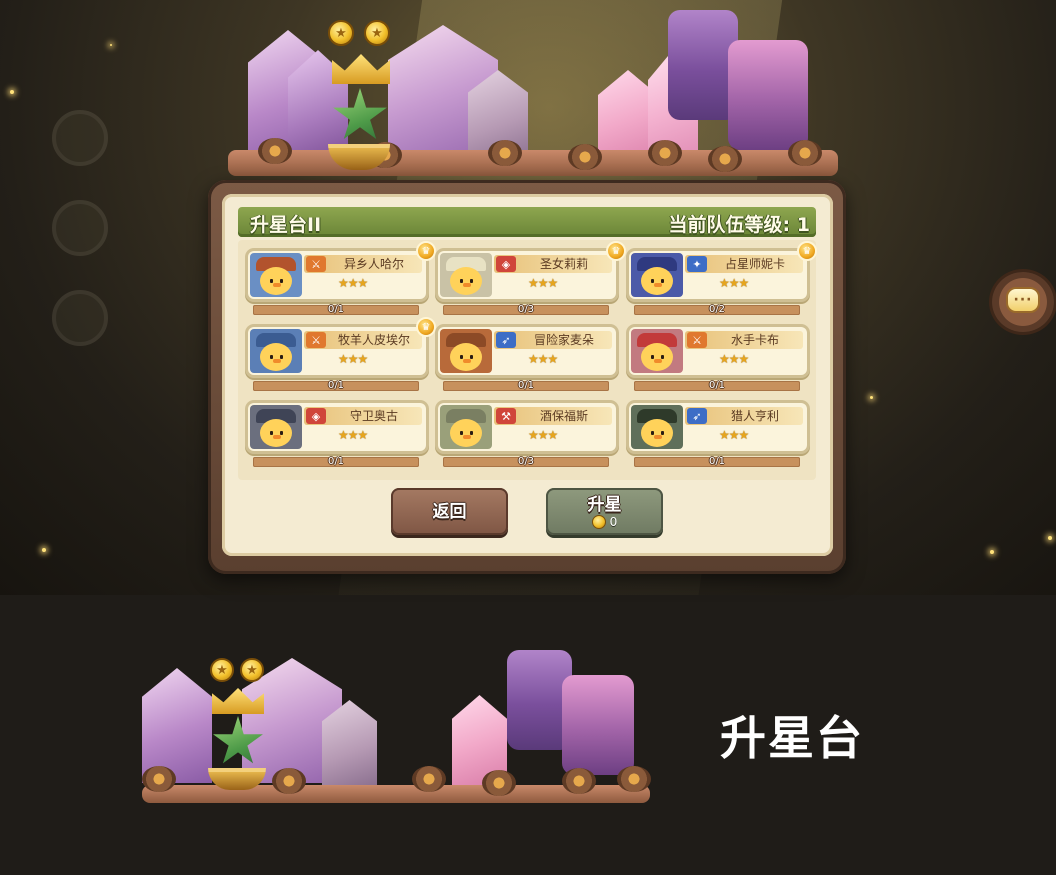 This screenshot has width=1056, height=875. What do you see at coordinates (527, 427) in the screenshot?
I see `hero-card: ⚒ 酒保福斯 ★★★` at bounding box center [527, 427].